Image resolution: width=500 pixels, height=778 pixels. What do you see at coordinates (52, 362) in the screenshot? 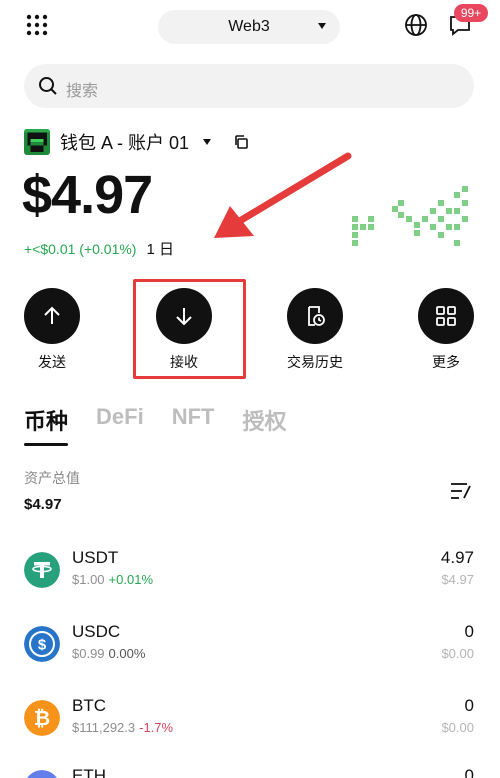
I see `send-label: 发送` at bounding box center [52, 362].